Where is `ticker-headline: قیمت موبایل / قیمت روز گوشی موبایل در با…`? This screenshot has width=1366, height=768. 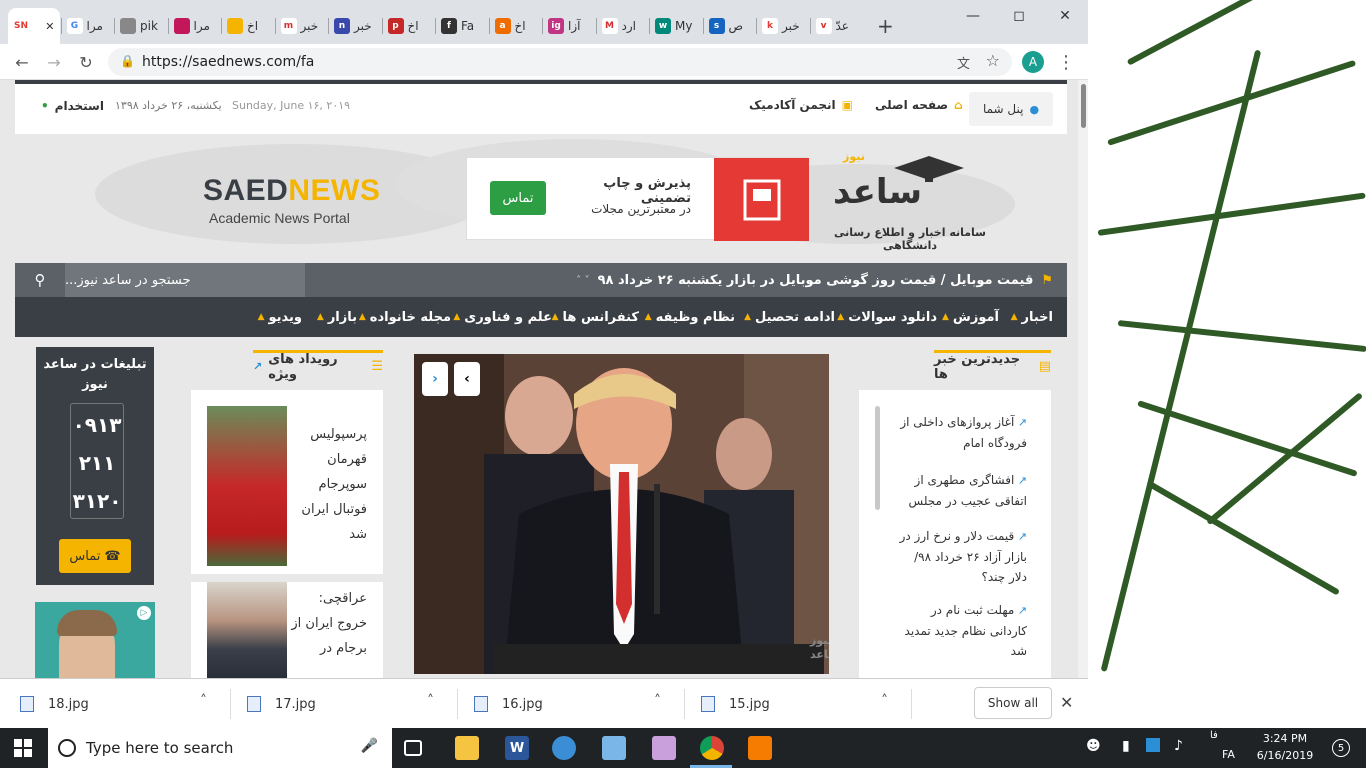
ticker-headline: قیمت موبایل / قیمت روز گوشی موبایل در با… is located at coordinates (816, 280).